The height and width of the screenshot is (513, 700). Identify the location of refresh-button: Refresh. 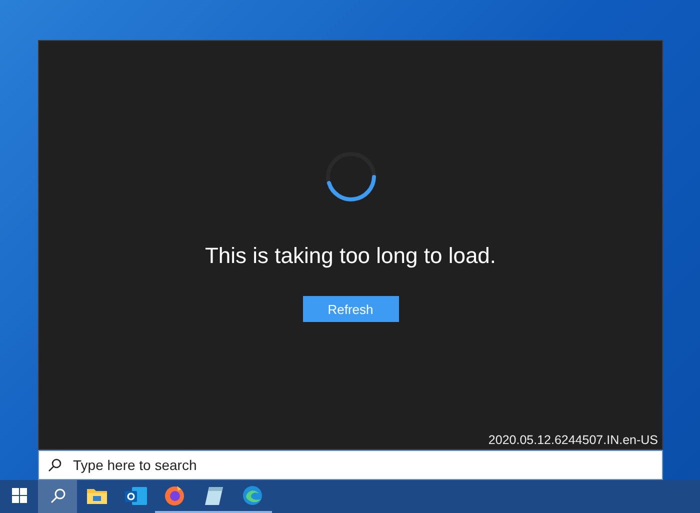
(350, 309).